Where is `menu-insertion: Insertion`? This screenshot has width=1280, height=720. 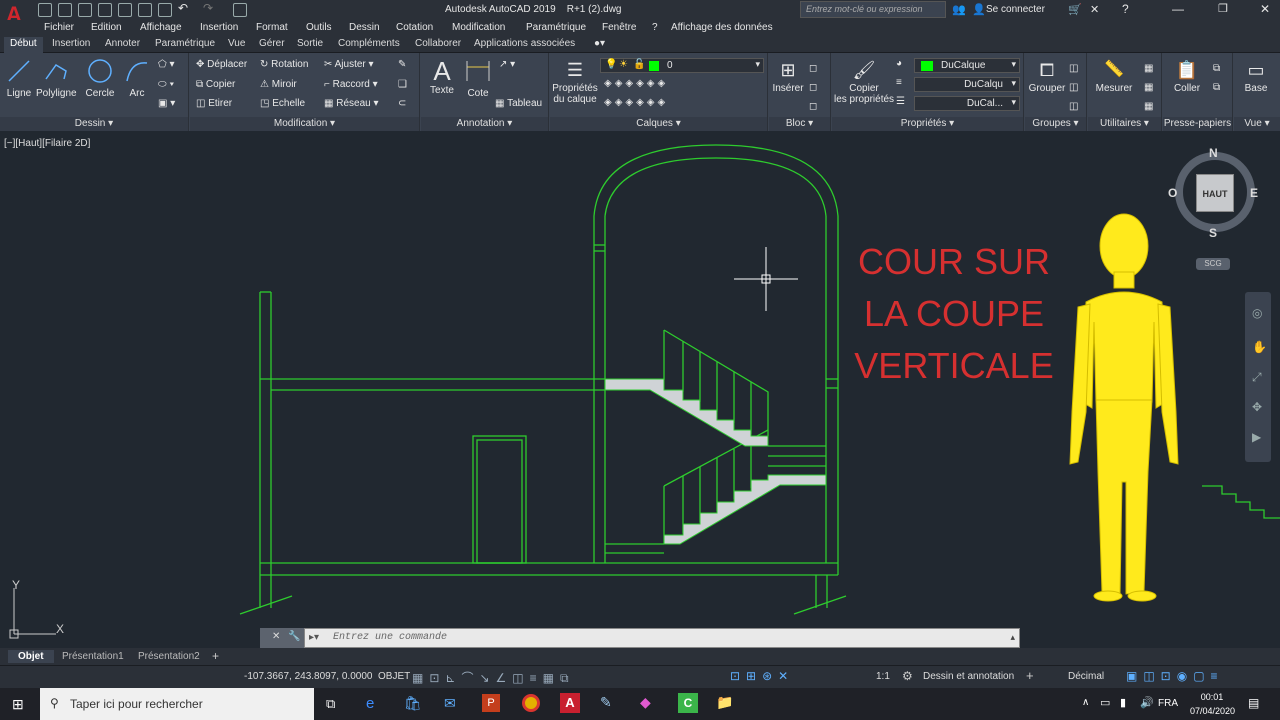
menu-insertion: Insertion is located at coordinates (219, 27).